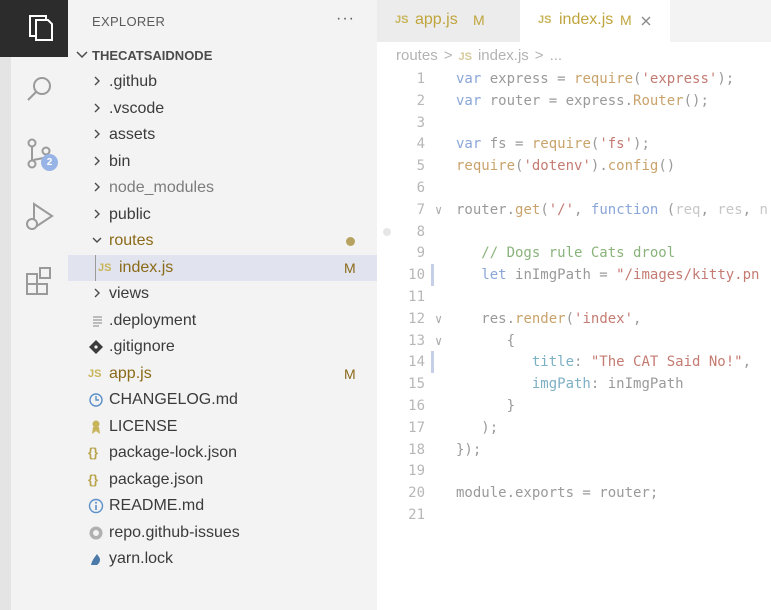 The width and height of the screenshot is (771, 610). Describe the element at coordinates (222, 162) in the screenshot. I see `tree-item: bin` at that location.